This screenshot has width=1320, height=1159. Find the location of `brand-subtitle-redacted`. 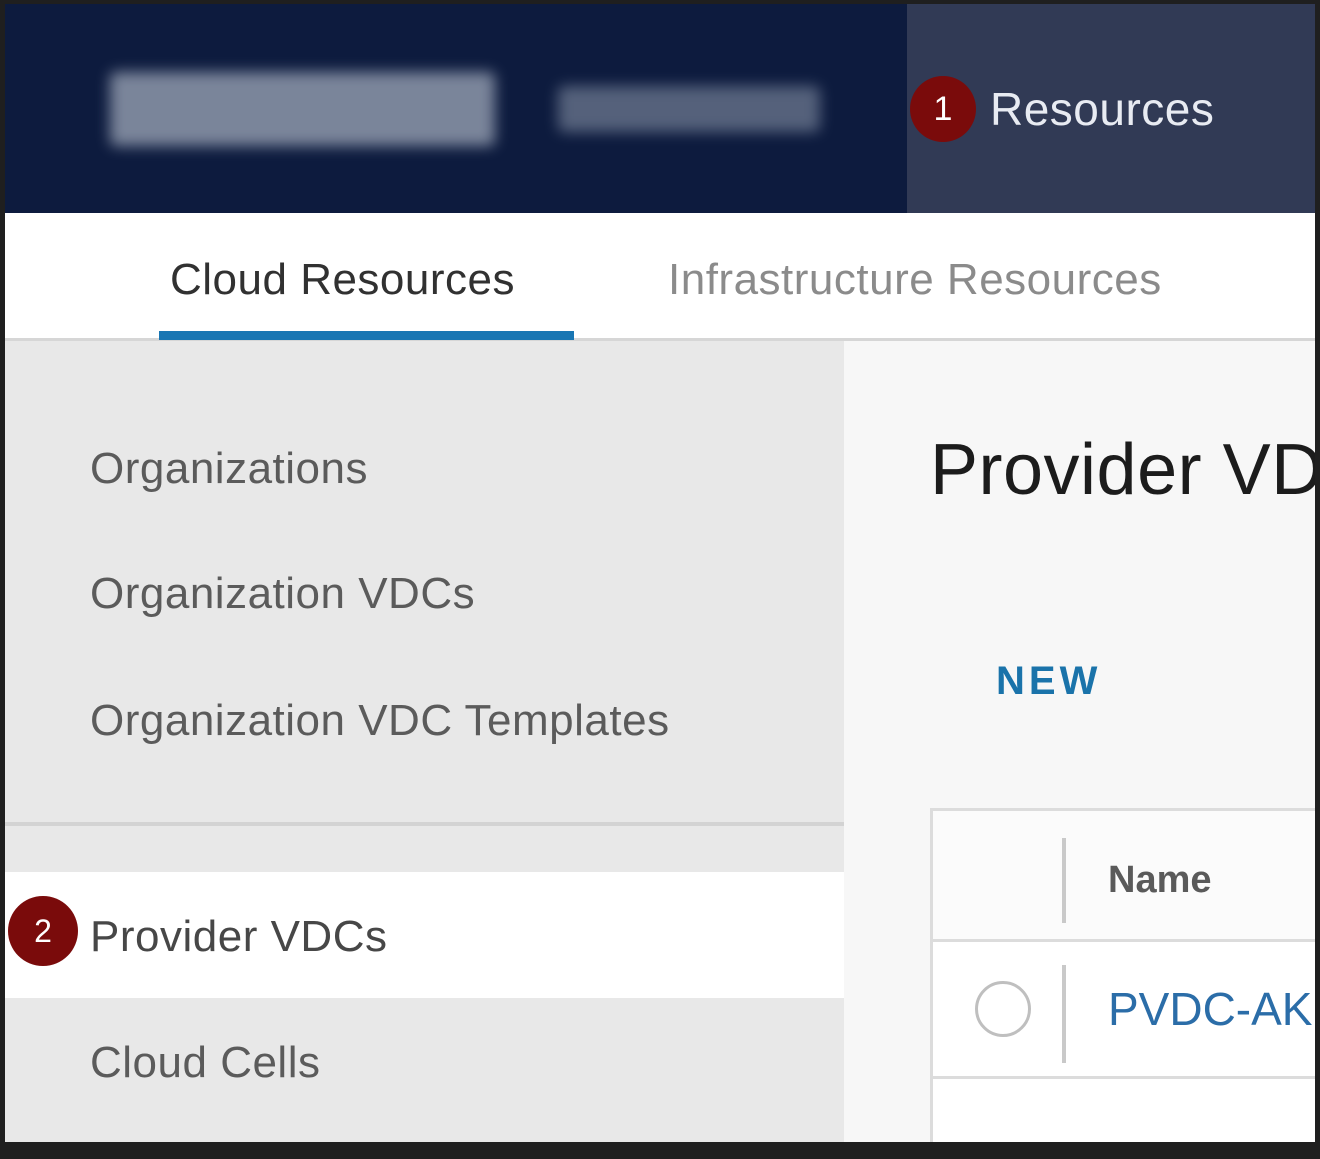

brand-subtitle-redacted is located at coordinates (689, 109).